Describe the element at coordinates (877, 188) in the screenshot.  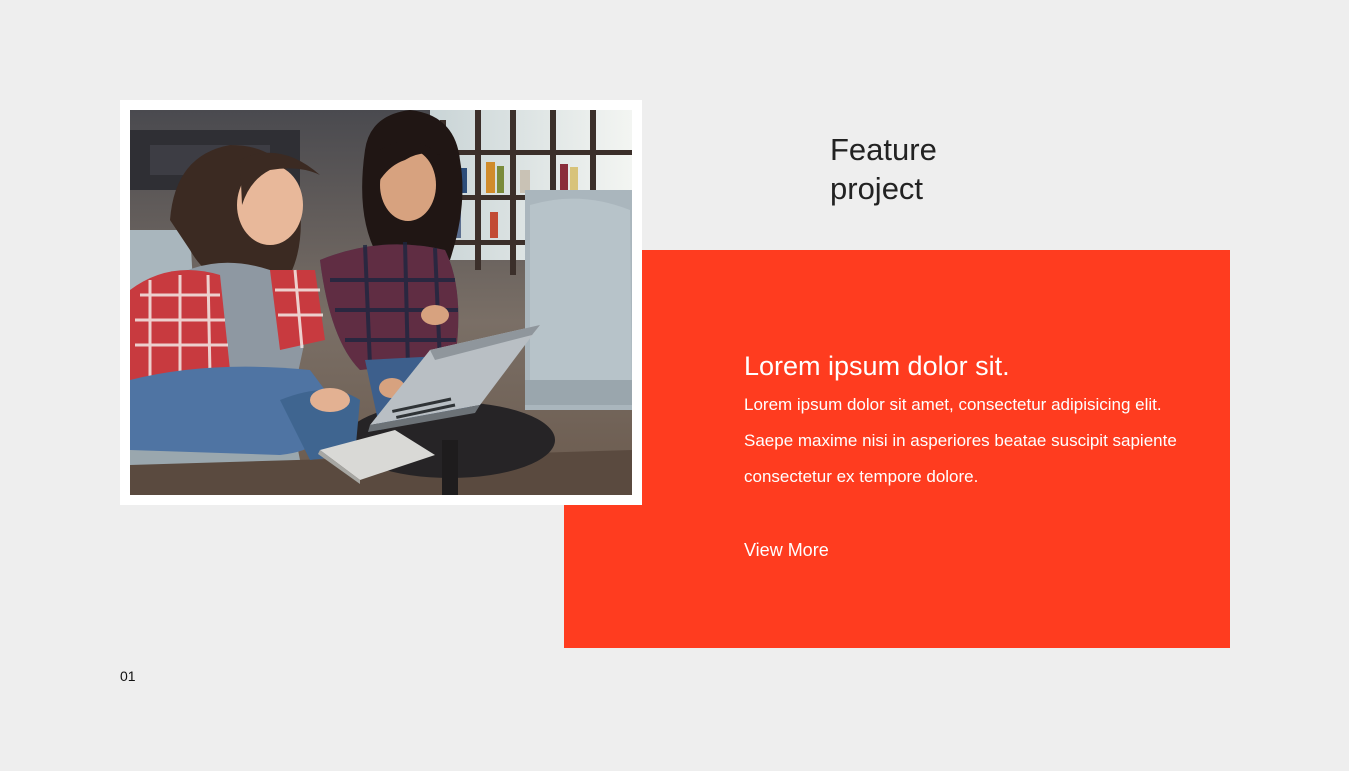
I see `feature-title-line2: project` at that location.